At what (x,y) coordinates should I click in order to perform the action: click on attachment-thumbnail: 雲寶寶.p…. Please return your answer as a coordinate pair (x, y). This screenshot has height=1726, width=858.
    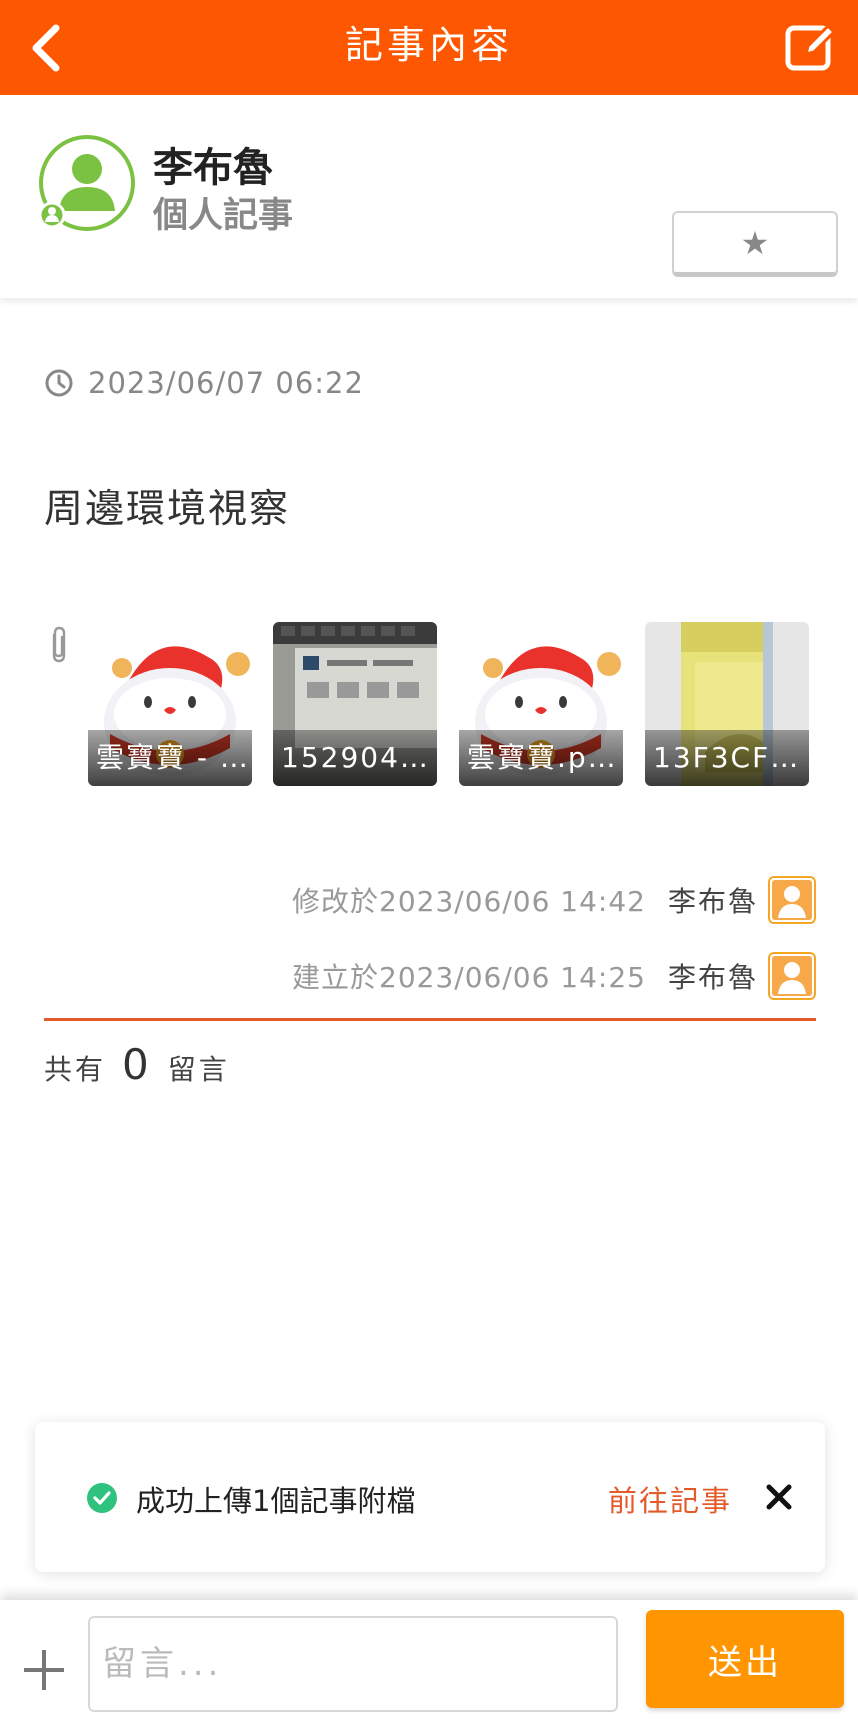
    Looking at the image, I should click on (541, 704).